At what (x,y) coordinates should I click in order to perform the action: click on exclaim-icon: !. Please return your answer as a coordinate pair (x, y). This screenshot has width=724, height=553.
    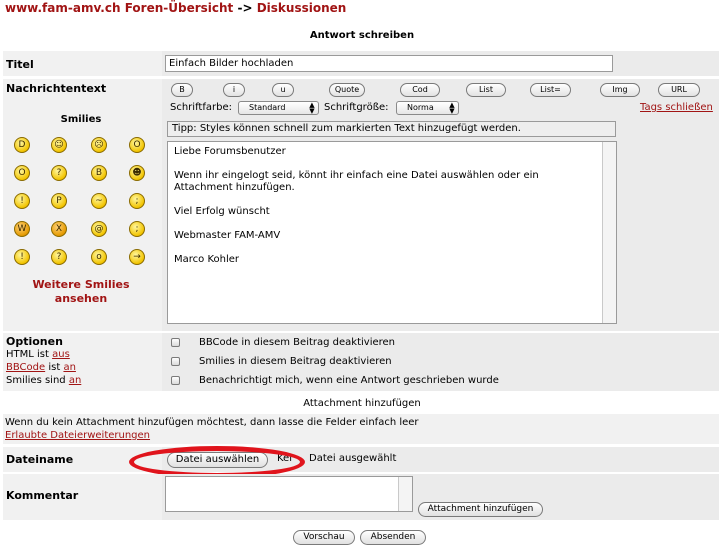
    Looking at the image, I should click on (22, 257).